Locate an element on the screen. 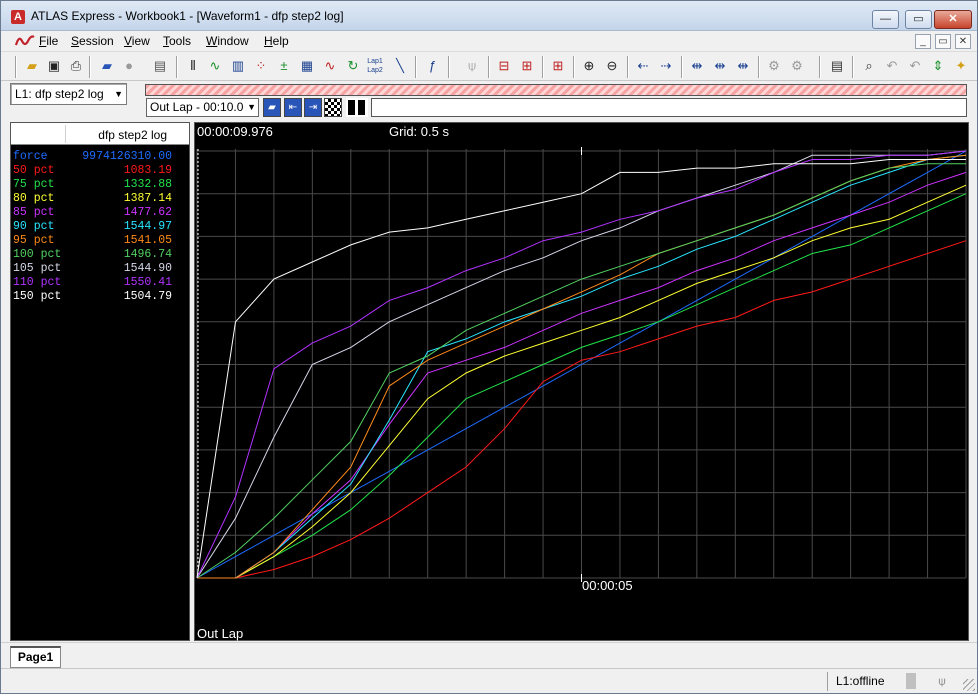  undo-icon: ↶ is located at coordinates (892, 66).